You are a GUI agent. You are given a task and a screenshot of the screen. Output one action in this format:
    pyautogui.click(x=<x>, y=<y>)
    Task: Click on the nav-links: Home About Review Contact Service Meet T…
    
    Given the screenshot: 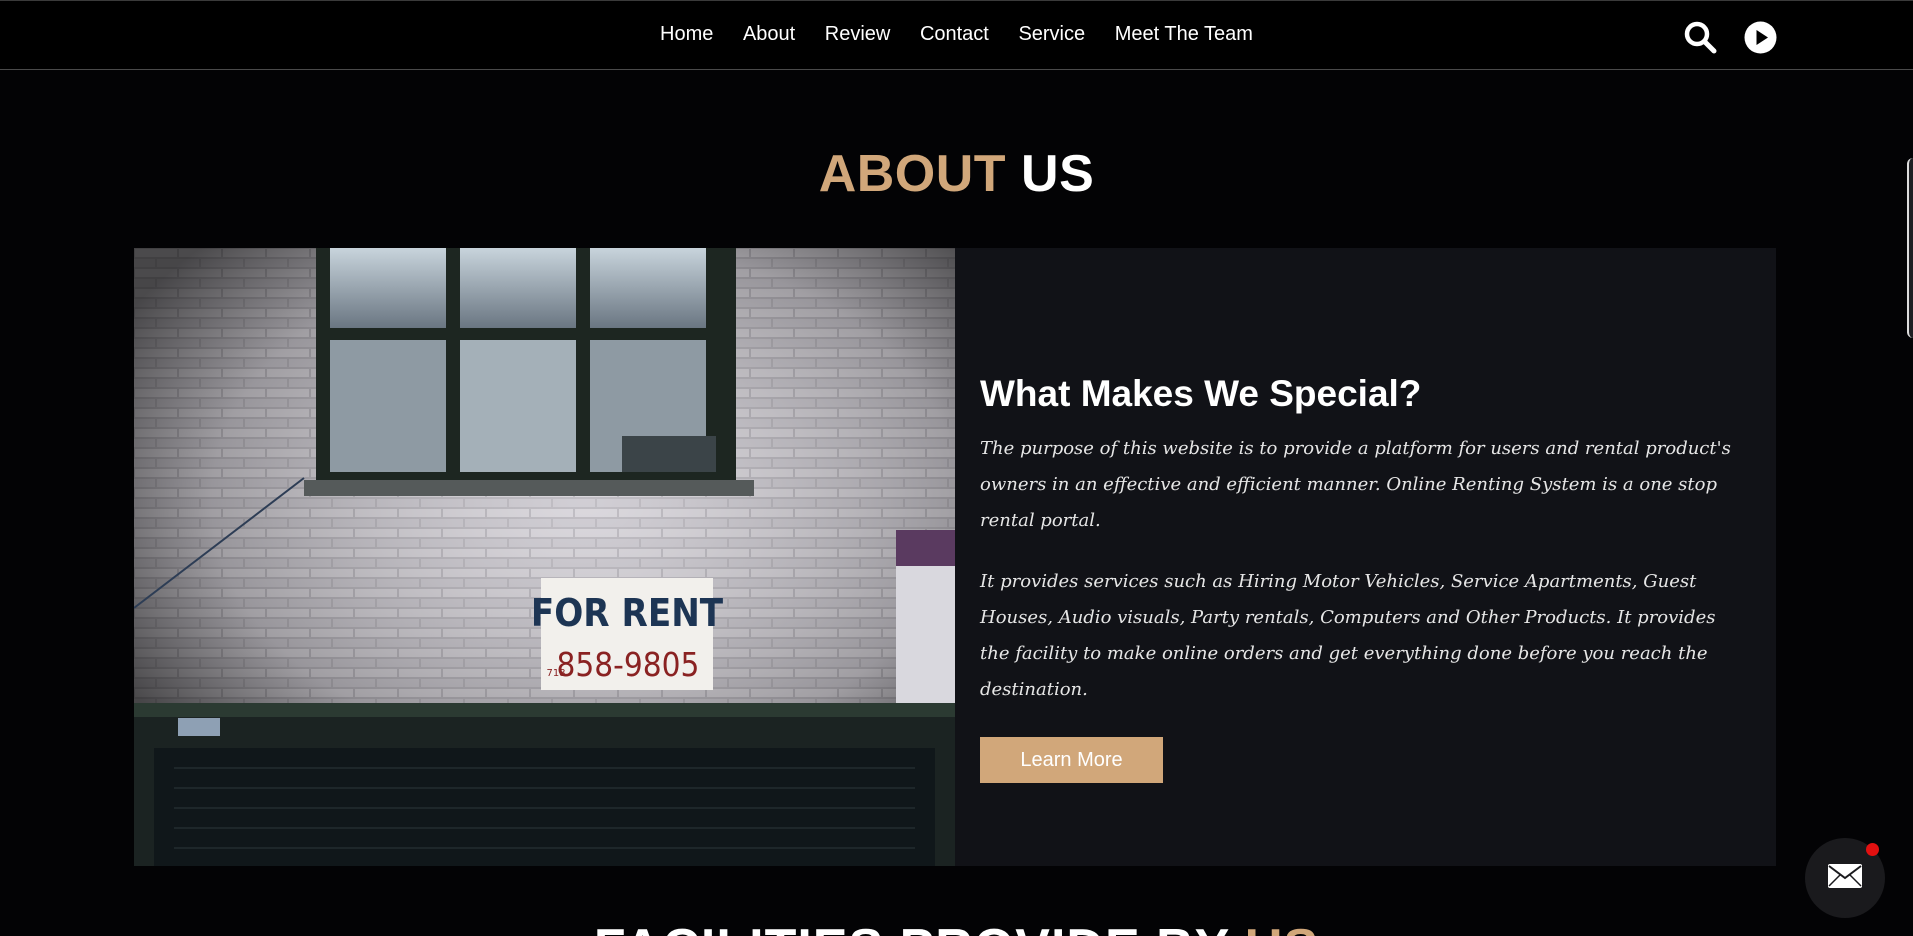 What is the action you would take?
    pyautogui.click(x=956, y=34)
    